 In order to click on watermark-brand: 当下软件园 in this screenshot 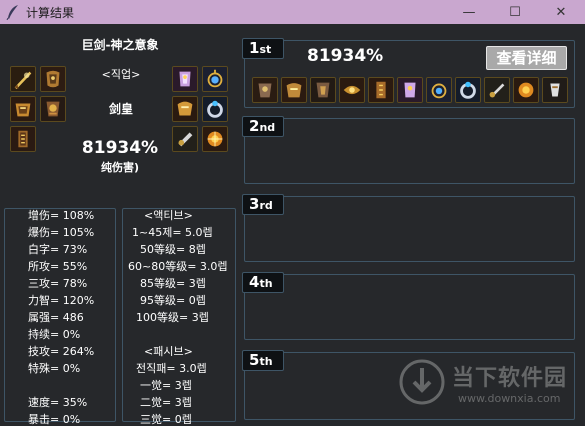, I will do `click(510, 378)`.